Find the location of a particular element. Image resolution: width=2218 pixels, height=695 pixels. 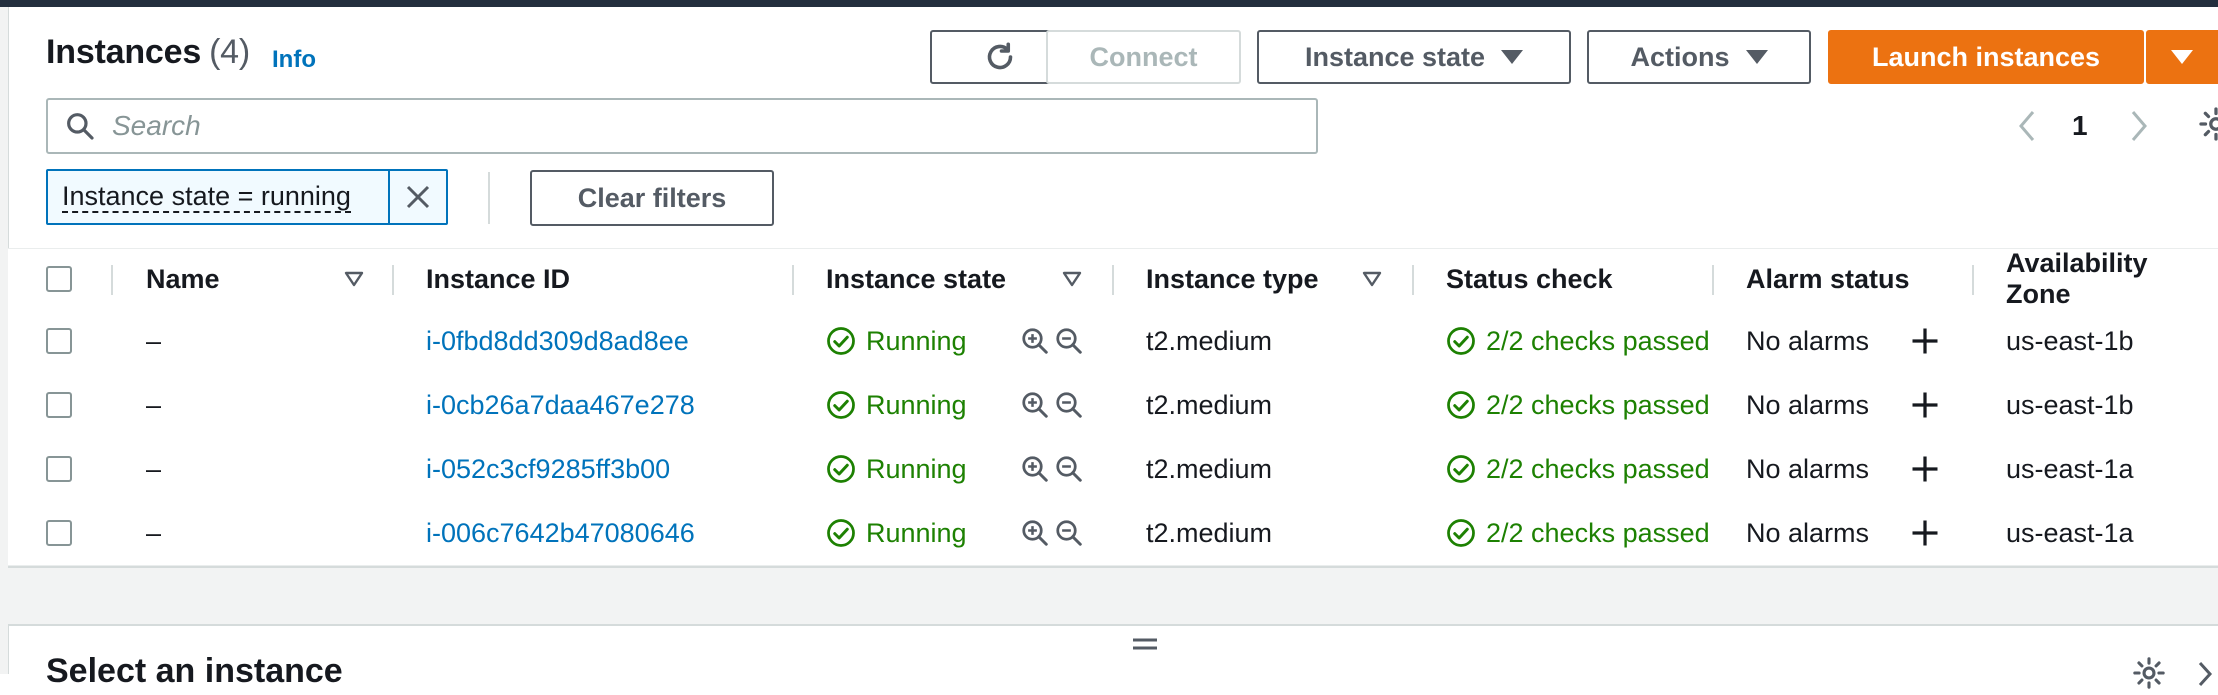

split-panel-divider is located at coordinates (1113, 596).